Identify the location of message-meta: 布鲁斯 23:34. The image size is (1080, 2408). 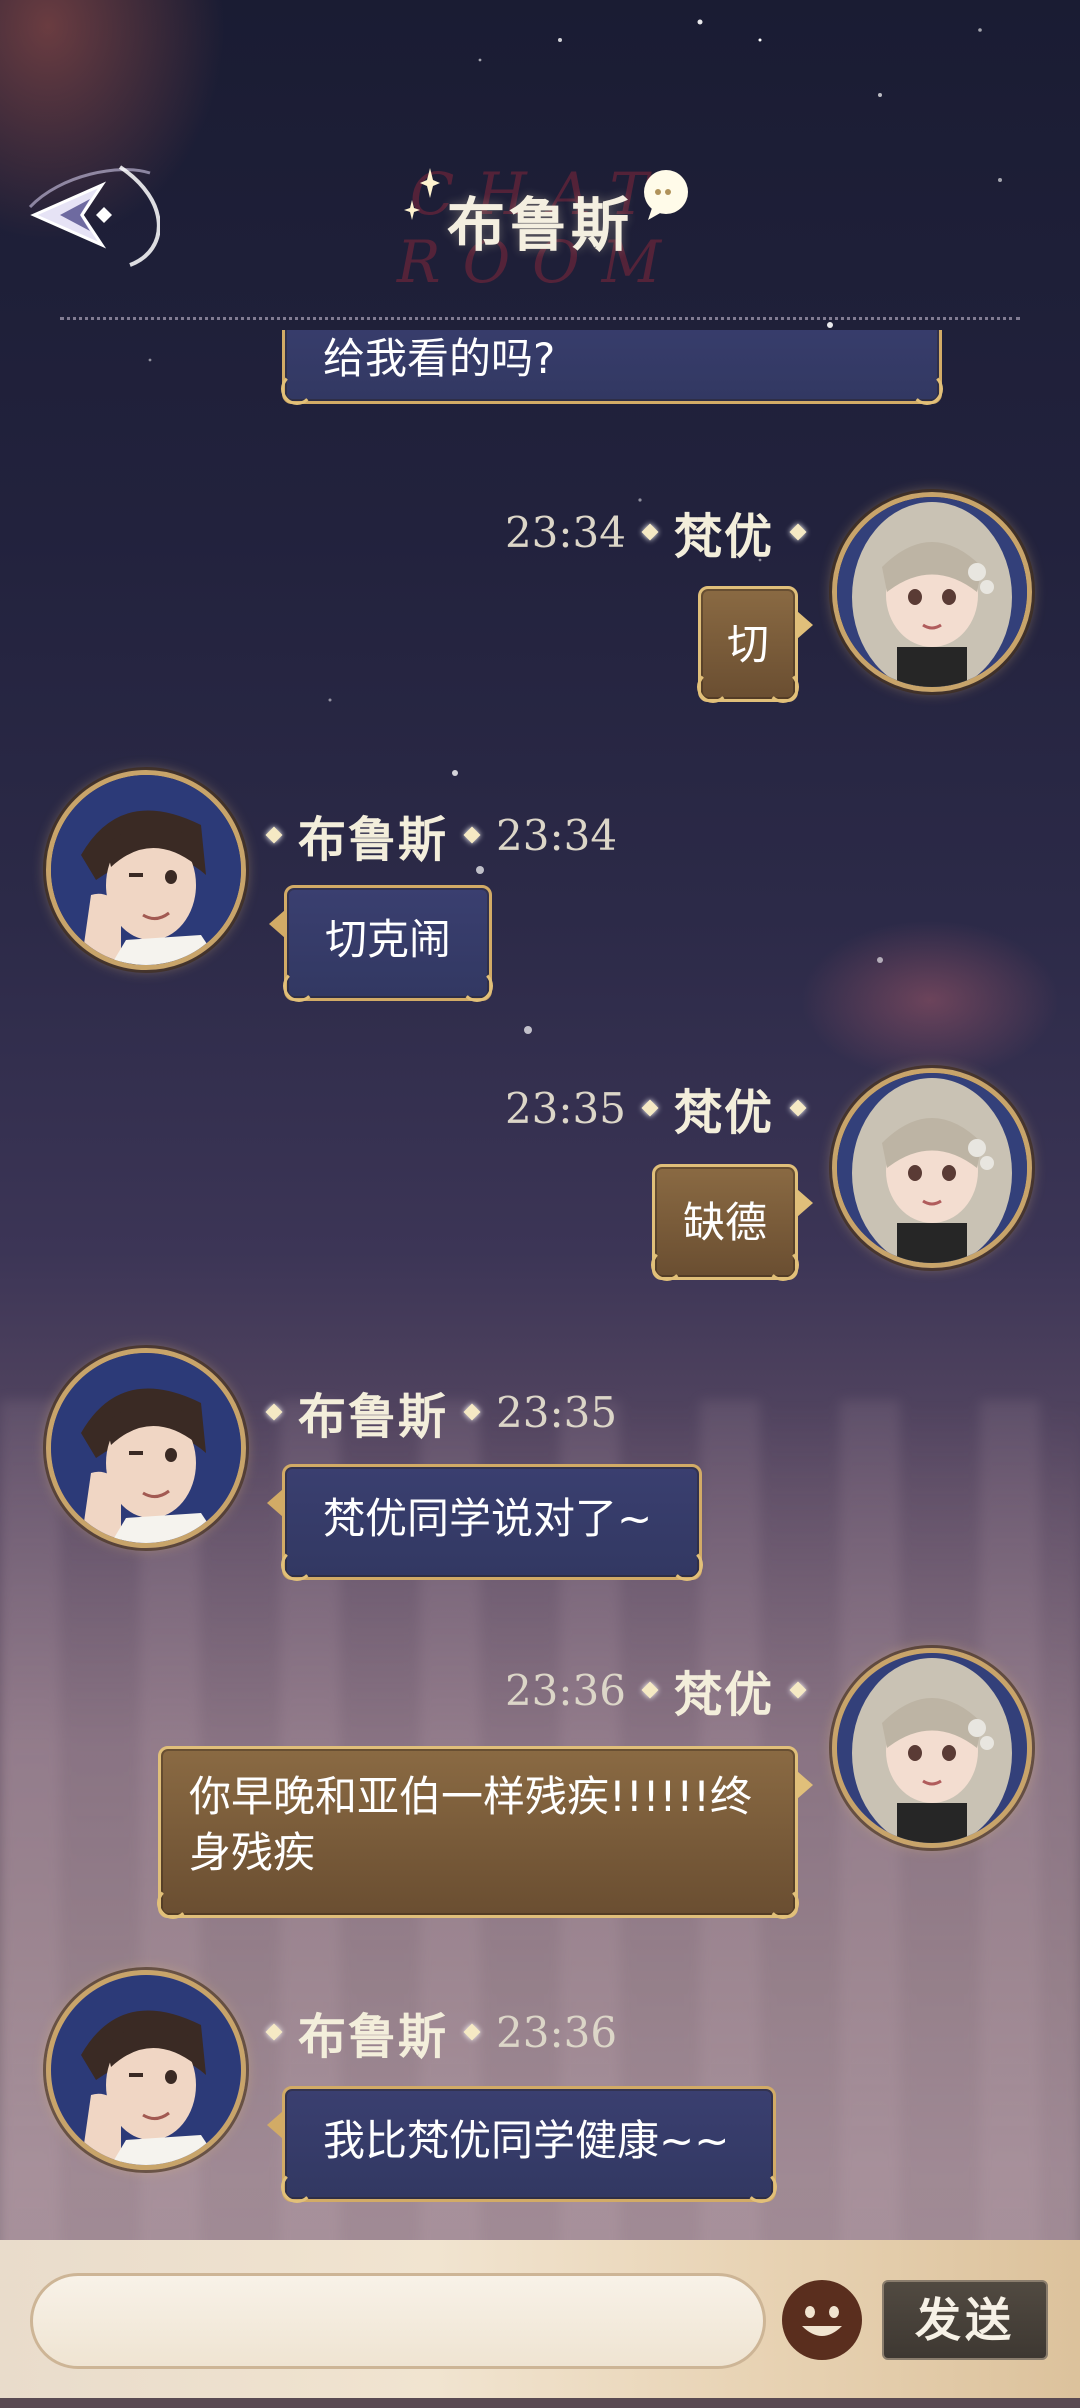
(441, 836).